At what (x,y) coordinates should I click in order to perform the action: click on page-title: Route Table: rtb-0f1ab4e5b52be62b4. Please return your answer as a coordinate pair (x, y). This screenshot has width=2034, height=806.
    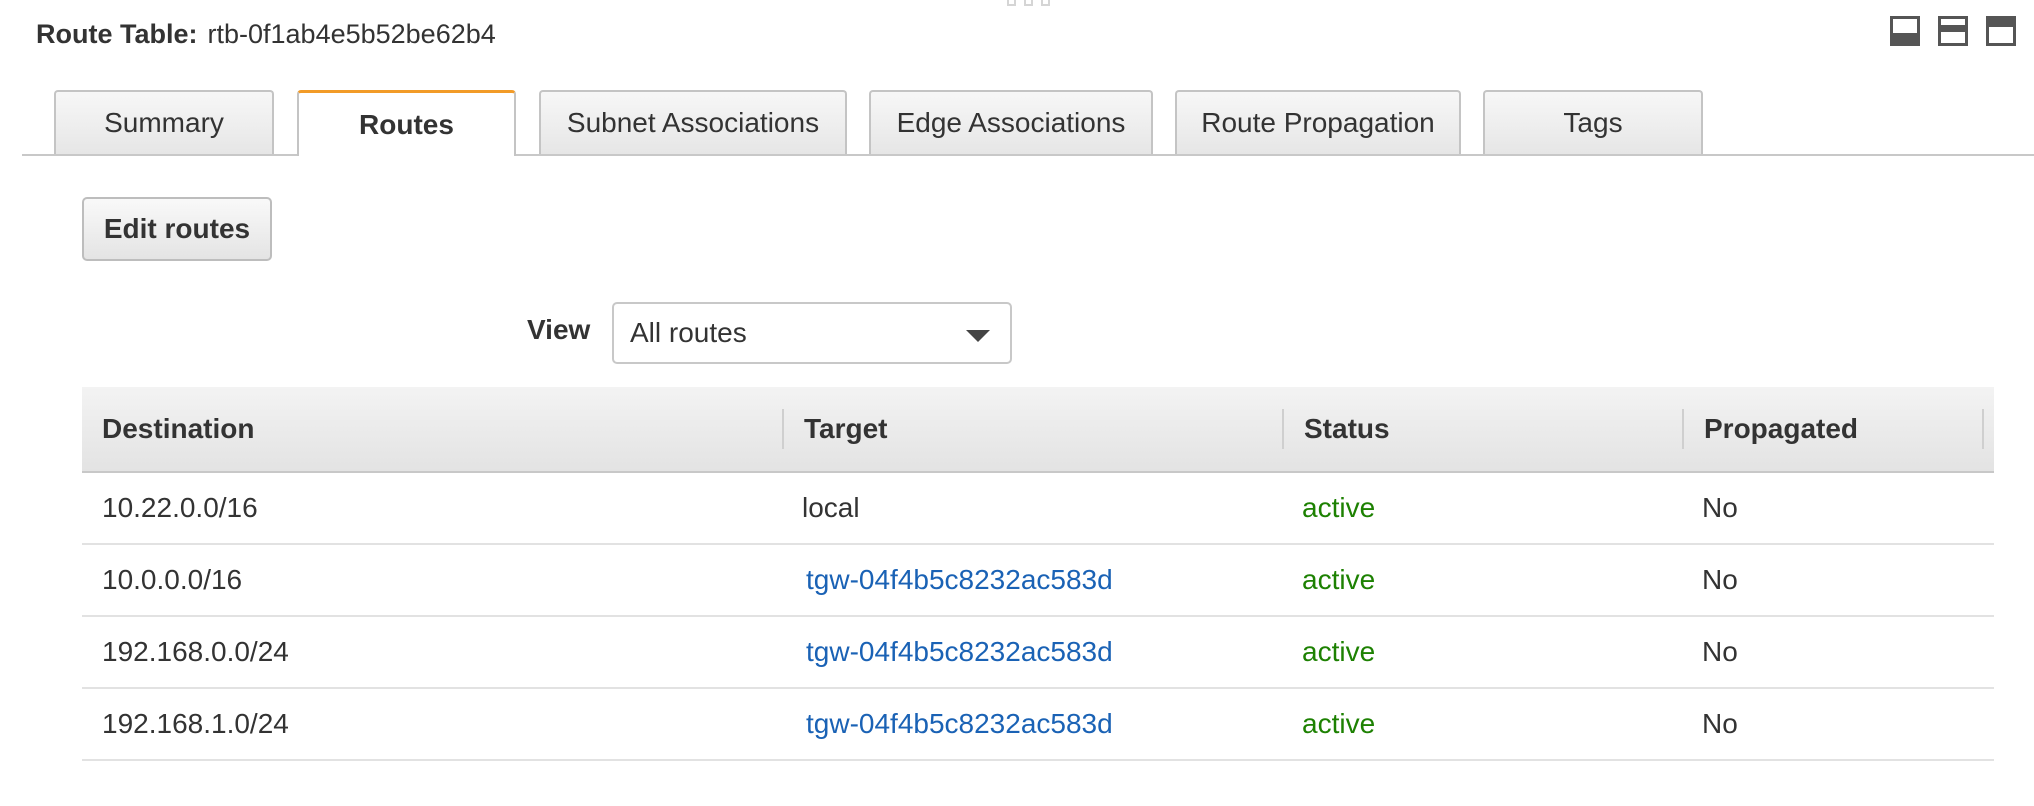
    Looking at the image, I should click on (266, 34).